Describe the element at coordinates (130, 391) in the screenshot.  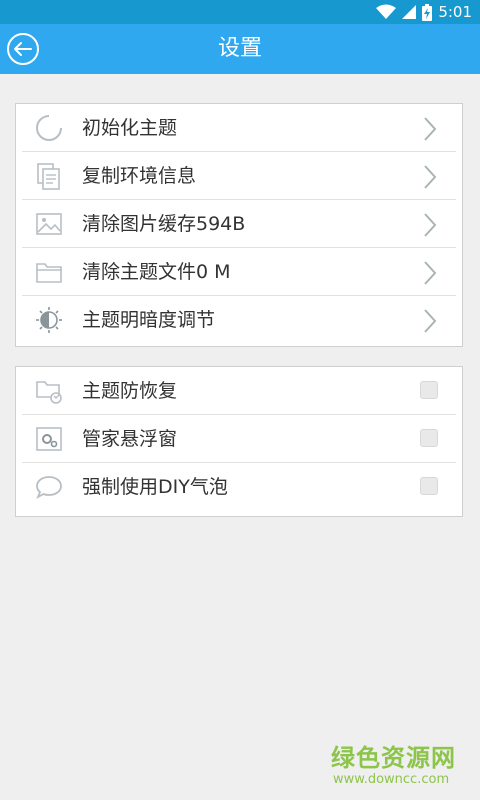
I see `row-label: 主题防恢复` at that location.